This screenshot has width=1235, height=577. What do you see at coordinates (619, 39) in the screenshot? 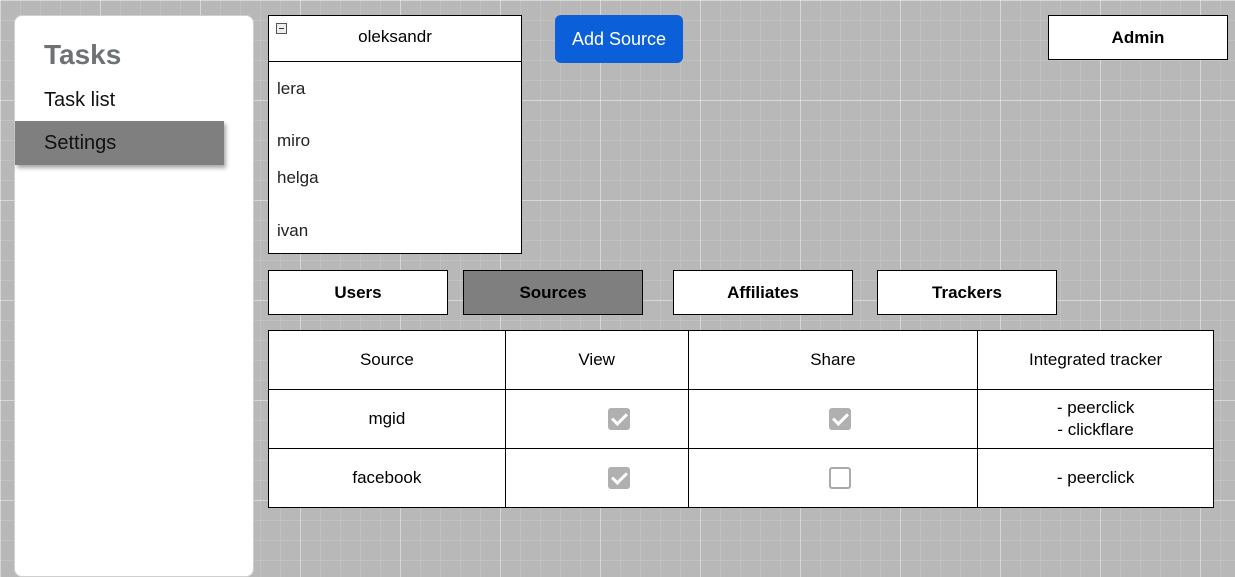
I see `add-source-button: Add Source` at bounding box center [619, 39].